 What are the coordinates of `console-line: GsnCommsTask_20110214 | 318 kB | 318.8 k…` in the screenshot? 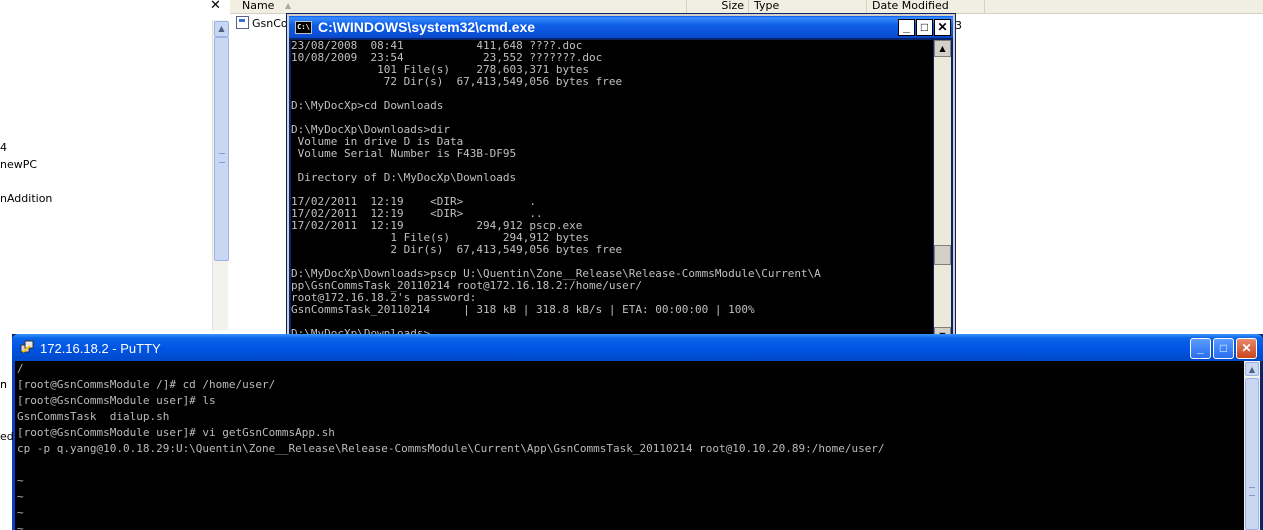 It's located at (523, 309).